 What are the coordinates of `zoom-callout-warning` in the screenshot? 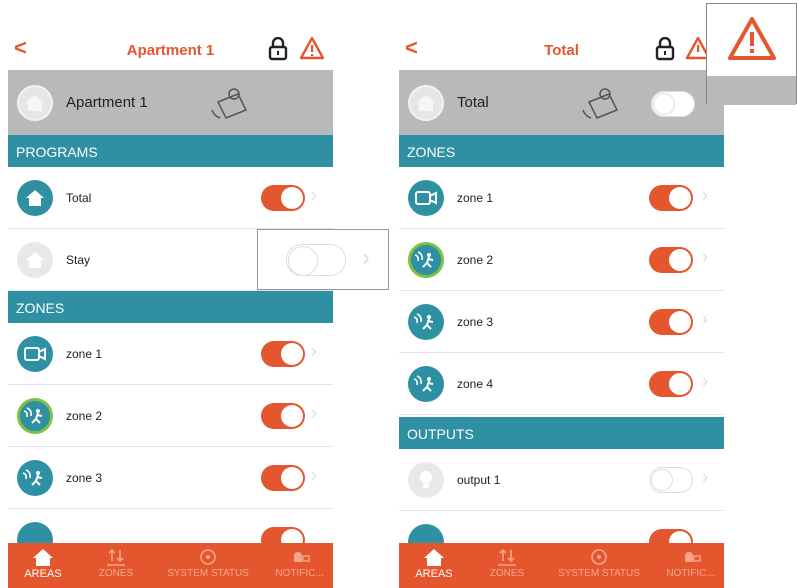 It's located at (751, 54).